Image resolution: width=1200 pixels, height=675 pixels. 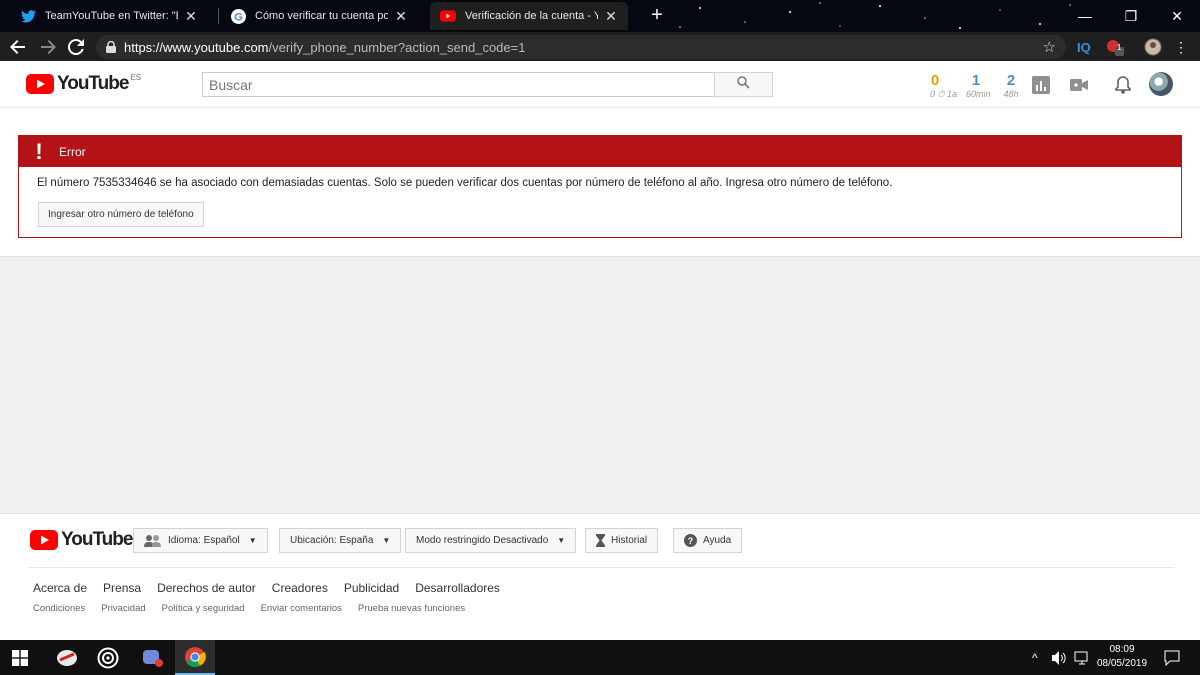 I want to click on restricted-mode-button: Modo restringido Desactivado ▼, so click(x=491, y=540).